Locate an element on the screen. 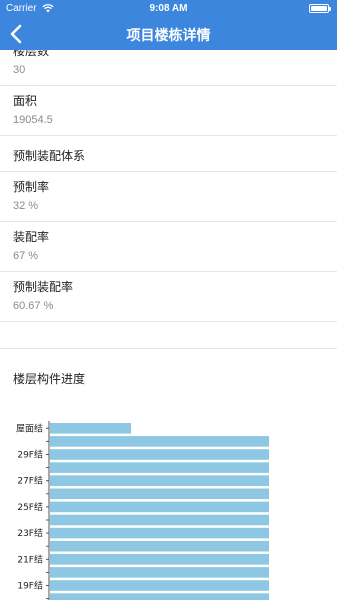  status-bar: Carrier 9:08 AM is located at coordinates (168, 9).